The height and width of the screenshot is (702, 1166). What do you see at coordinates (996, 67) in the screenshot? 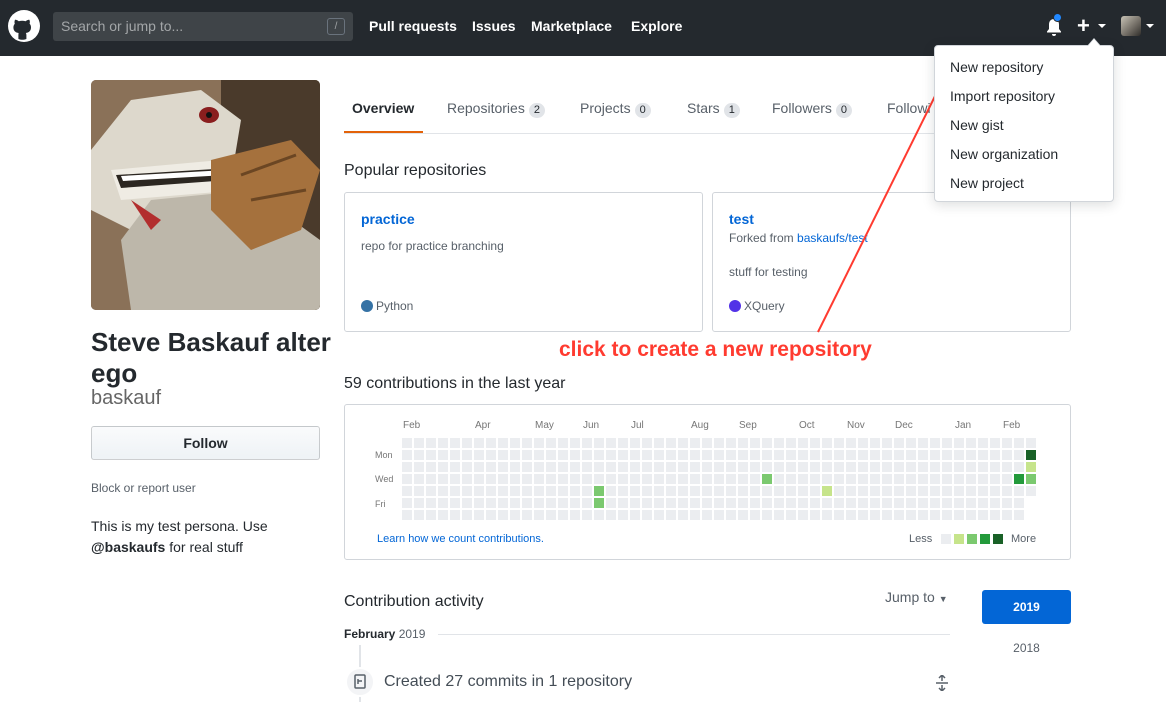
I see `menu-item-new-repository: New repository` at bounding box center [996, 67].